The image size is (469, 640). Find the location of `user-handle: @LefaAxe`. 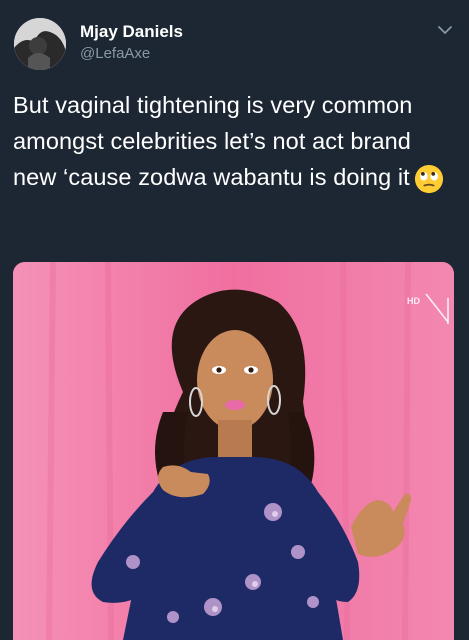

user-handle: @LefaAxe is located at coordinates (115, 53).